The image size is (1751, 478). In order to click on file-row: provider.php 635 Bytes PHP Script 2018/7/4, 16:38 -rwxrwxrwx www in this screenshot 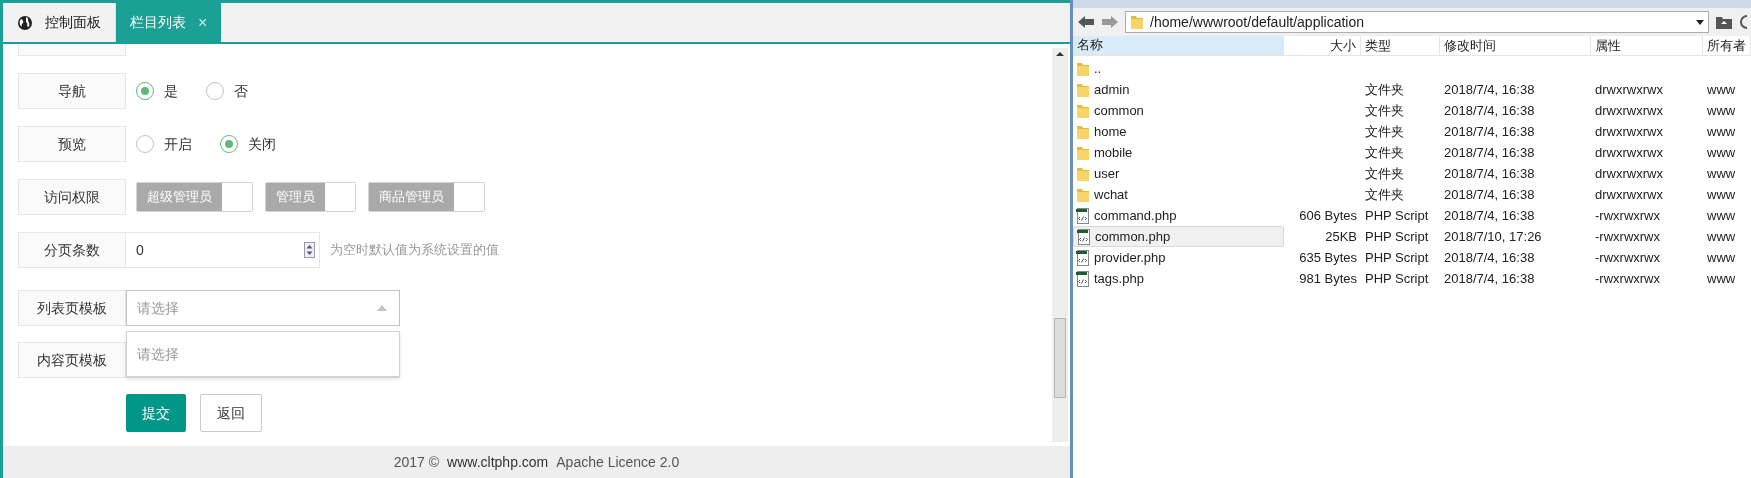, I will do `click(1412, 257)`.